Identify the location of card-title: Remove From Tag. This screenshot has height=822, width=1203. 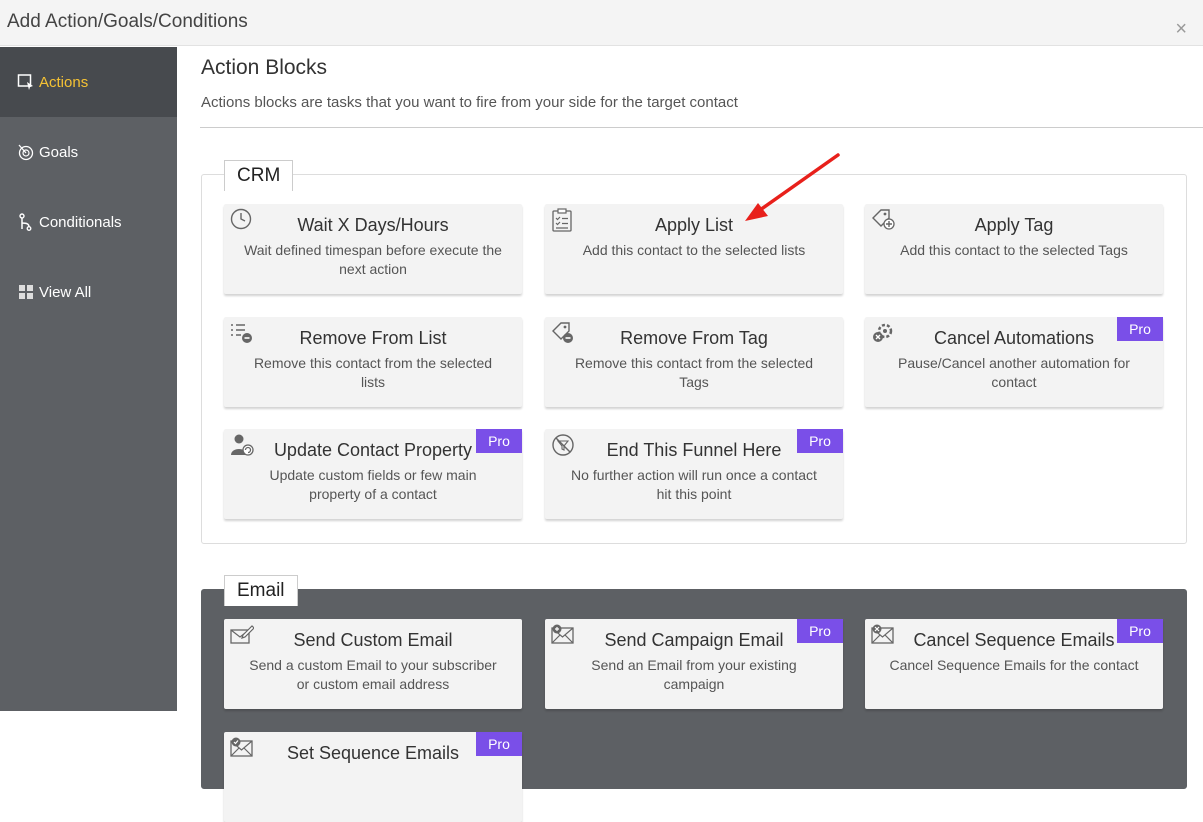
(694, 338).